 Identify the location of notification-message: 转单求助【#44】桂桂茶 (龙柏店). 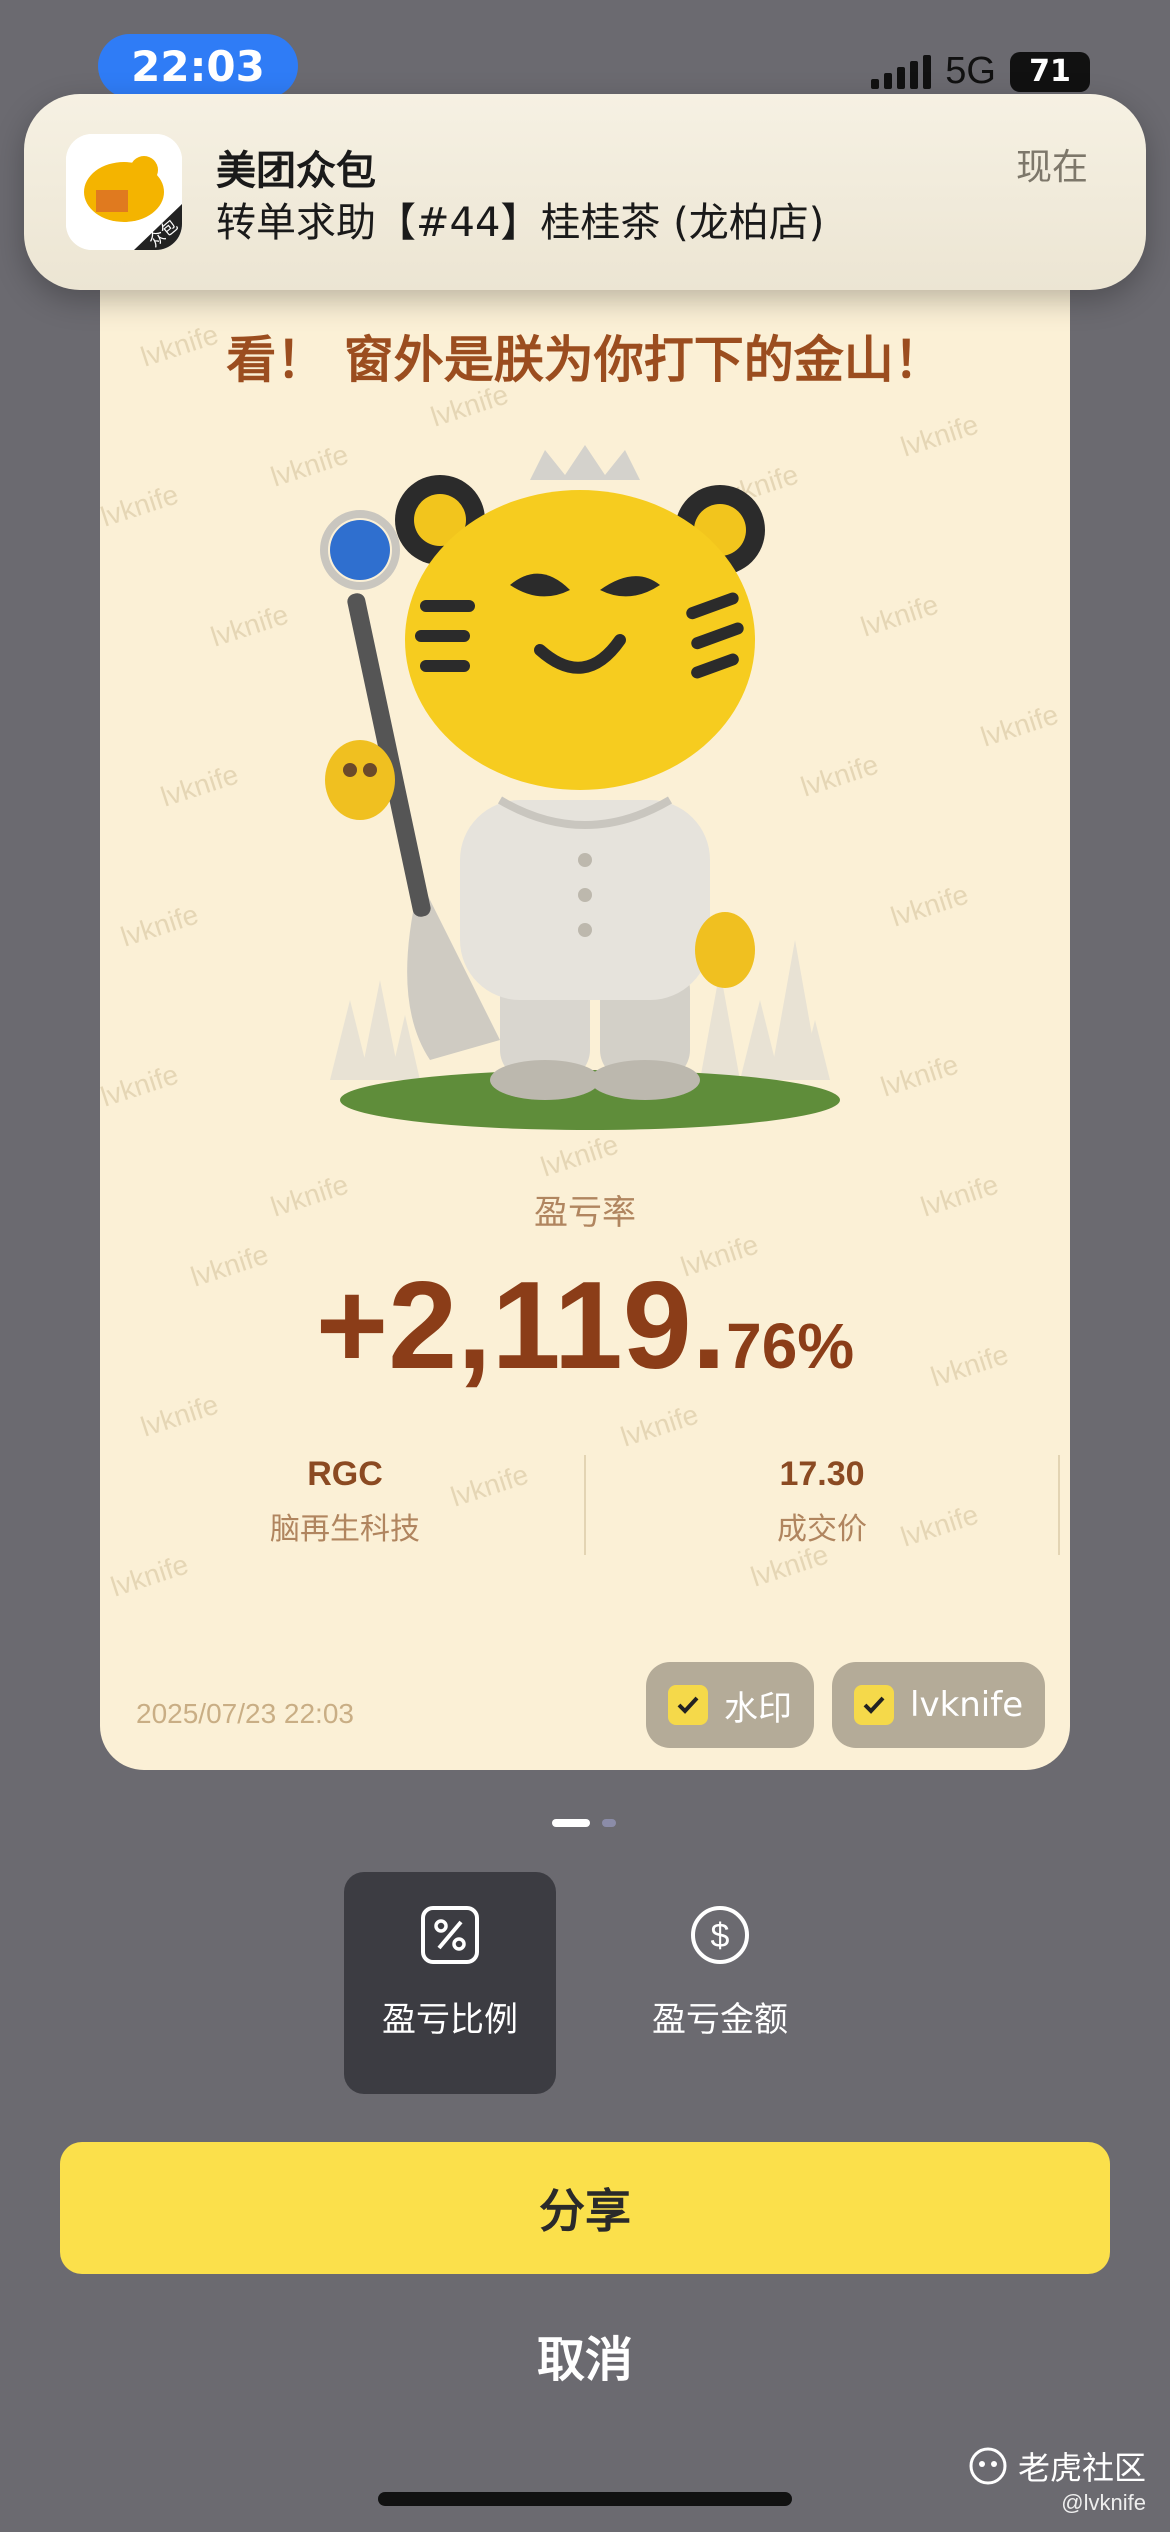
(520, 223).